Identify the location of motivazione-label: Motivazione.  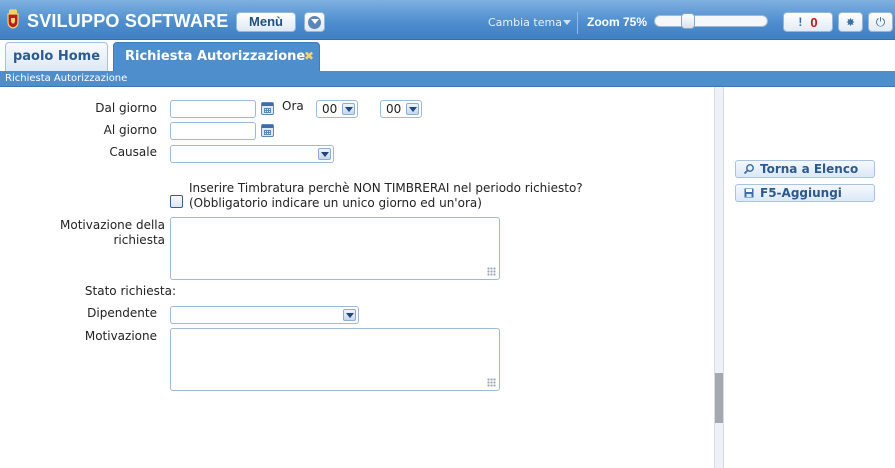
(120, 336).